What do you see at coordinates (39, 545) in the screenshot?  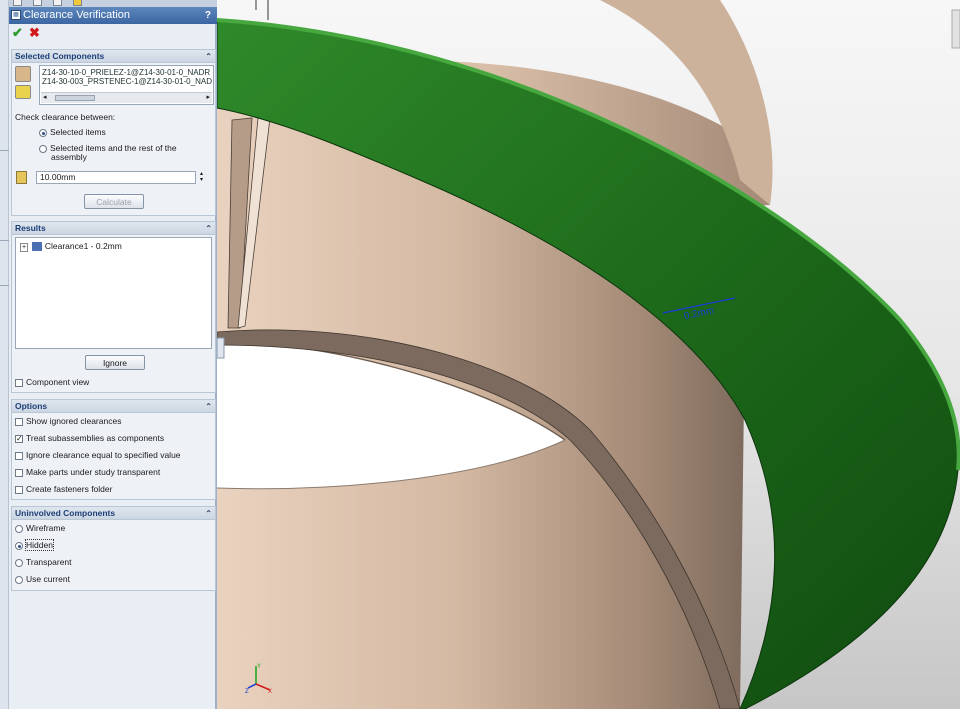 I see `uninvolved-label: Hidden` at bounding box center [39, 545].